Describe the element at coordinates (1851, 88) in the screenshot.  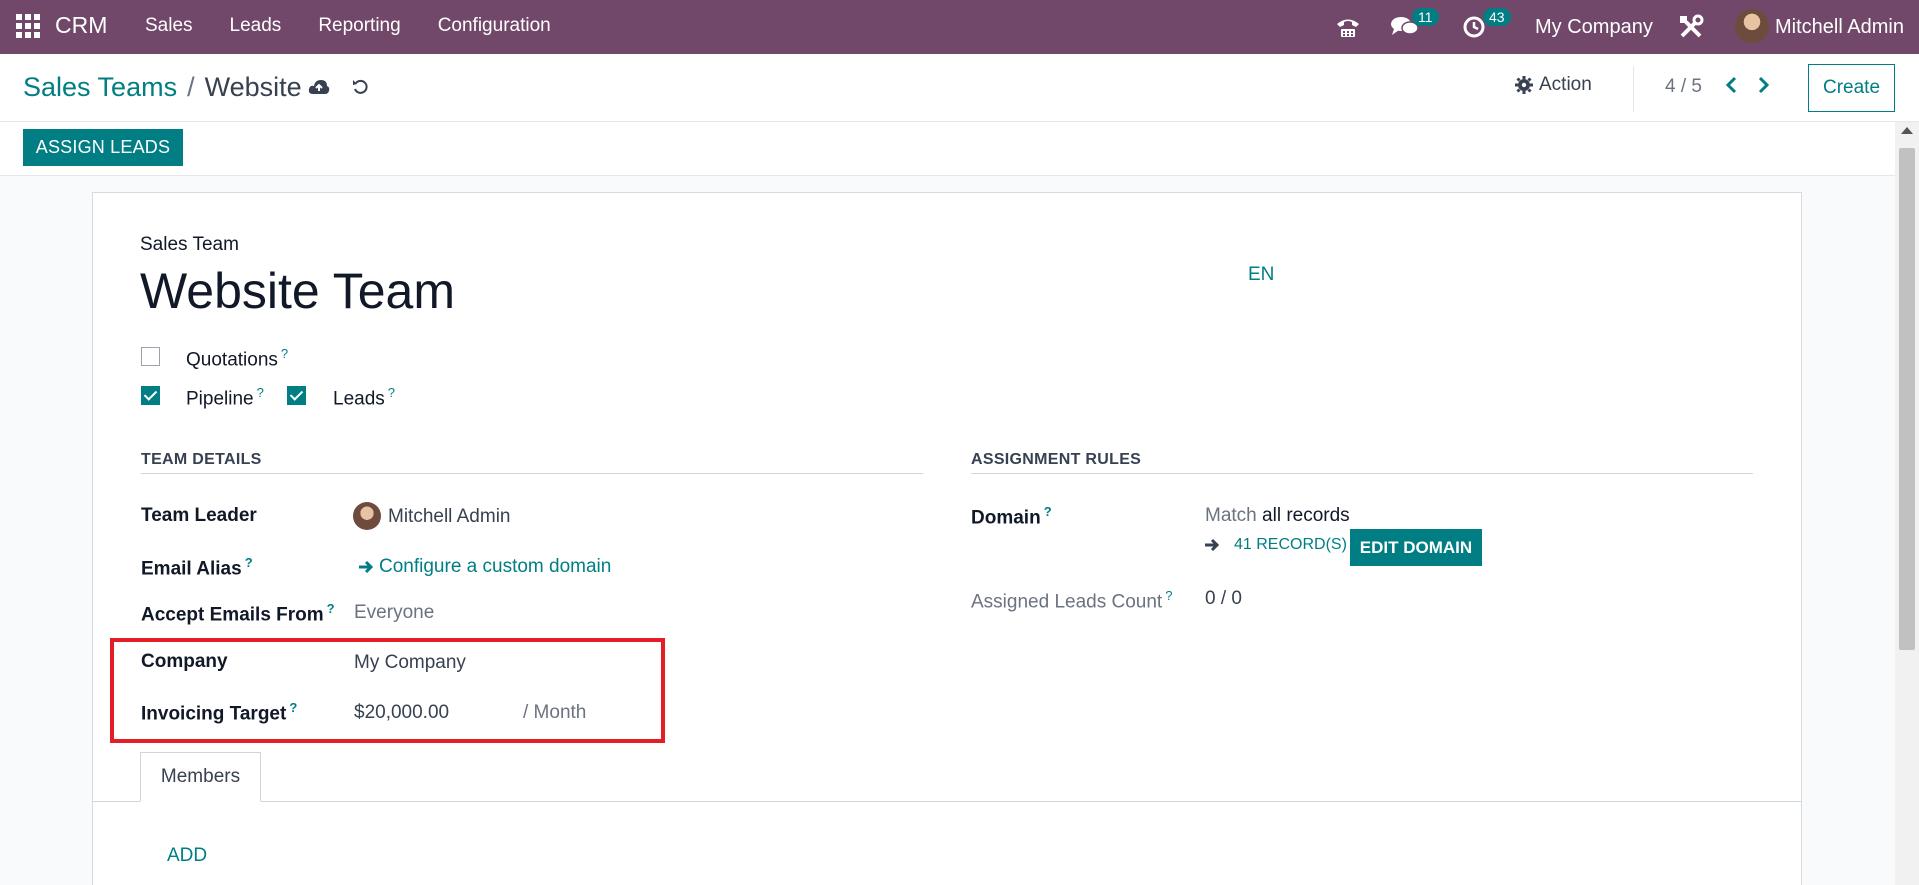
I see `create-button: Create` at that location.